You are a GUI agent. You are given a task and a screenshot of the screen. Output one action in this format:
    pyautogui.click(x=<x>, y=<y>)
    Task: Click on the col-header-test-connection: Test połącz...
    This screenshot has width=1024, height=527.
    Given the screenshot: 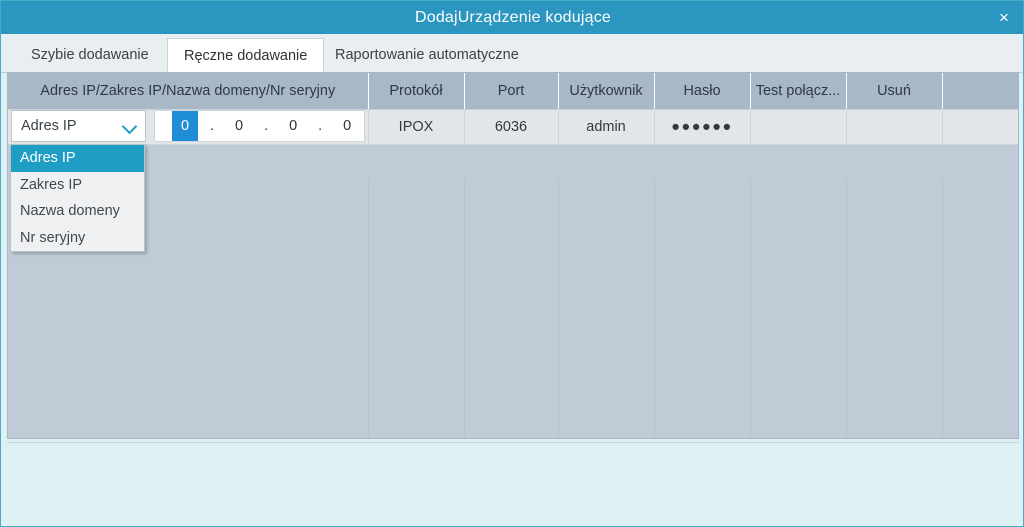 What is the action you would take?
    pyautogui.click(x=798, y=91)
    